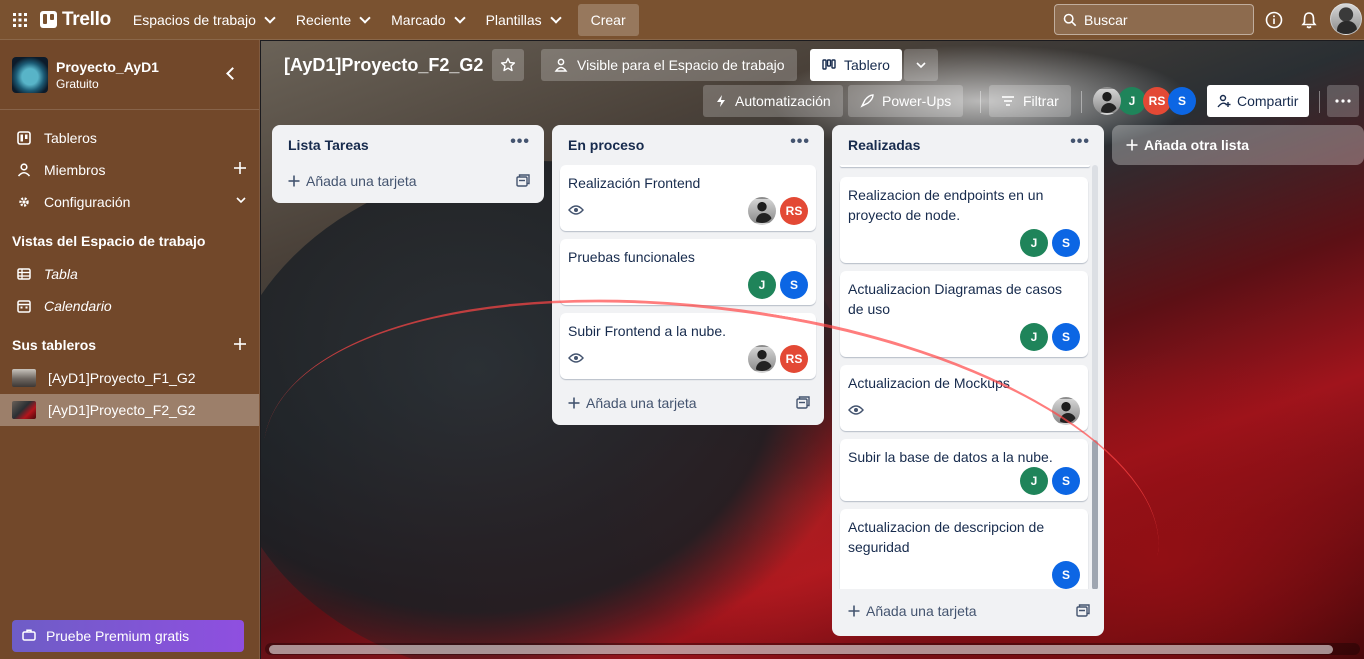  I want to click on view-switcher-button, so click(921, 65).